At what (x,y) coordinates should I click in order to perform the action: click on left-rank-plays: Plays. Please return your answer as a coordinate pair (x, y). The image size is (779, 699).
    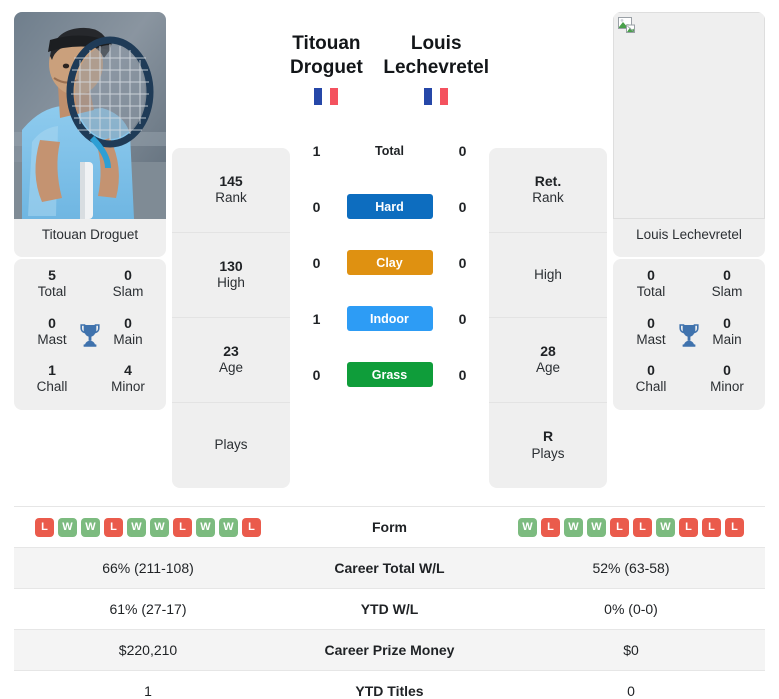
    Looking at the image, I should click on (231, 445).